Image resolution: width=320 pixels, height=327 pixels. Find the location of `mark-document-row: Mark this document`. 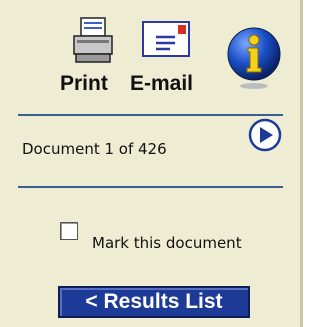

mark-document-row: Mark this document is located at coordinates (170, 237).